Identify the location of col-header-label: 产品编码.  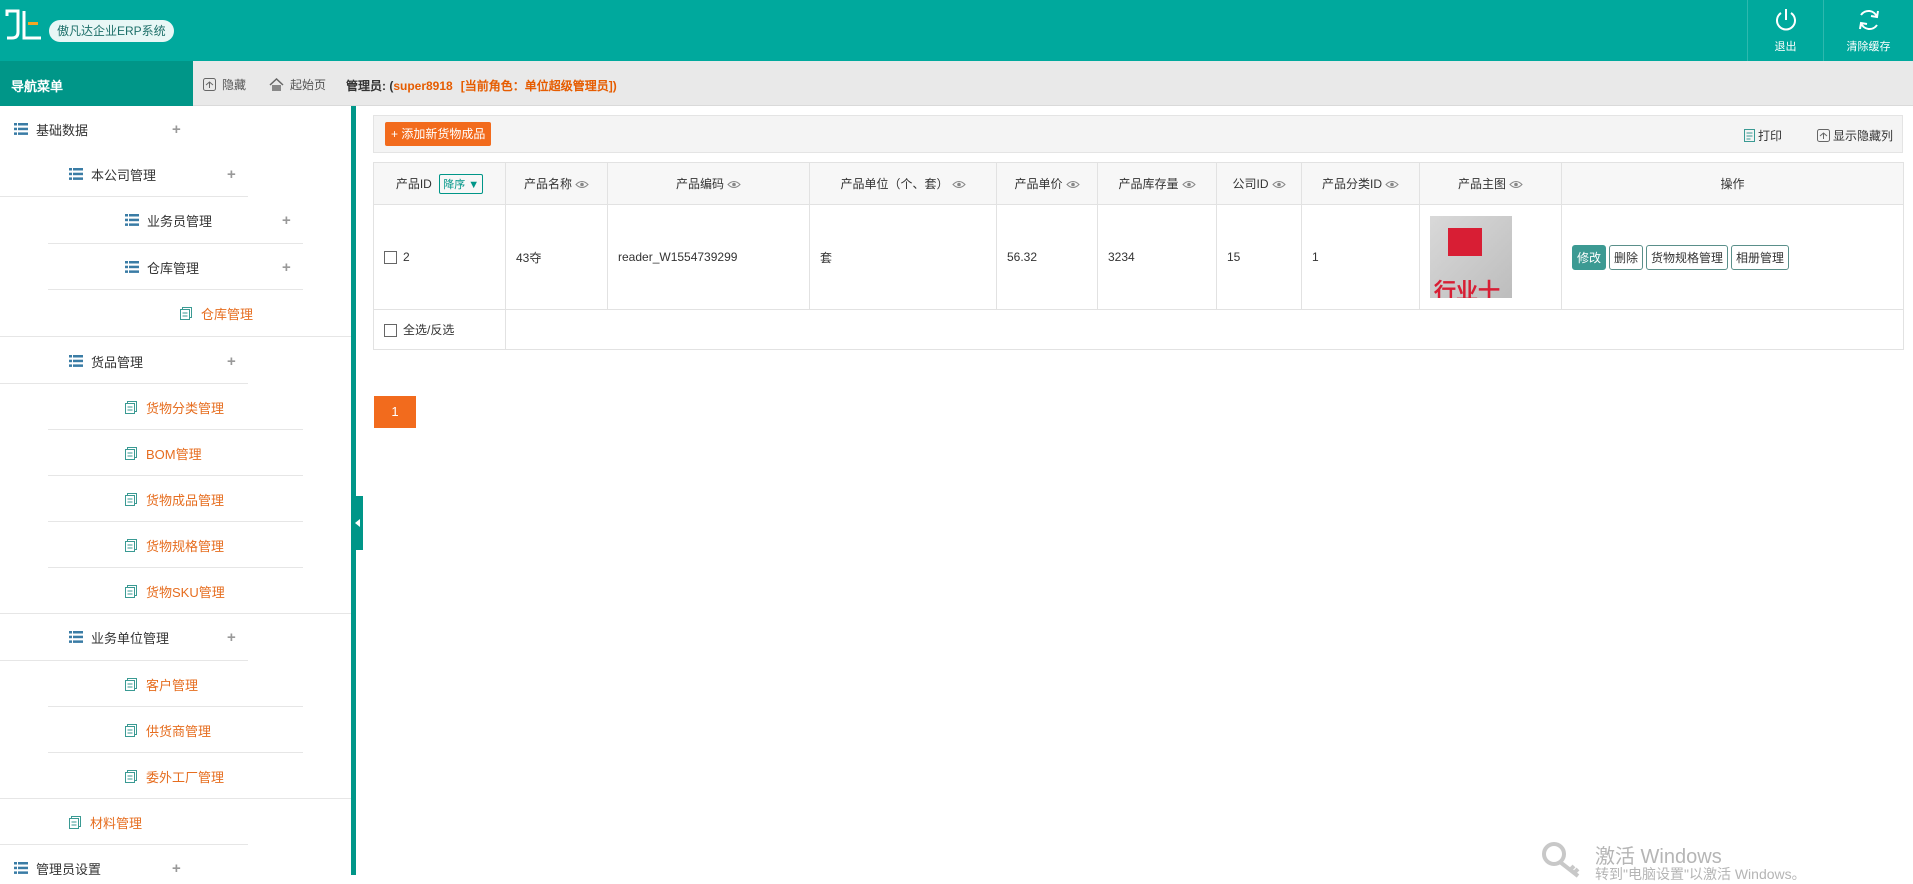
(699, 184).